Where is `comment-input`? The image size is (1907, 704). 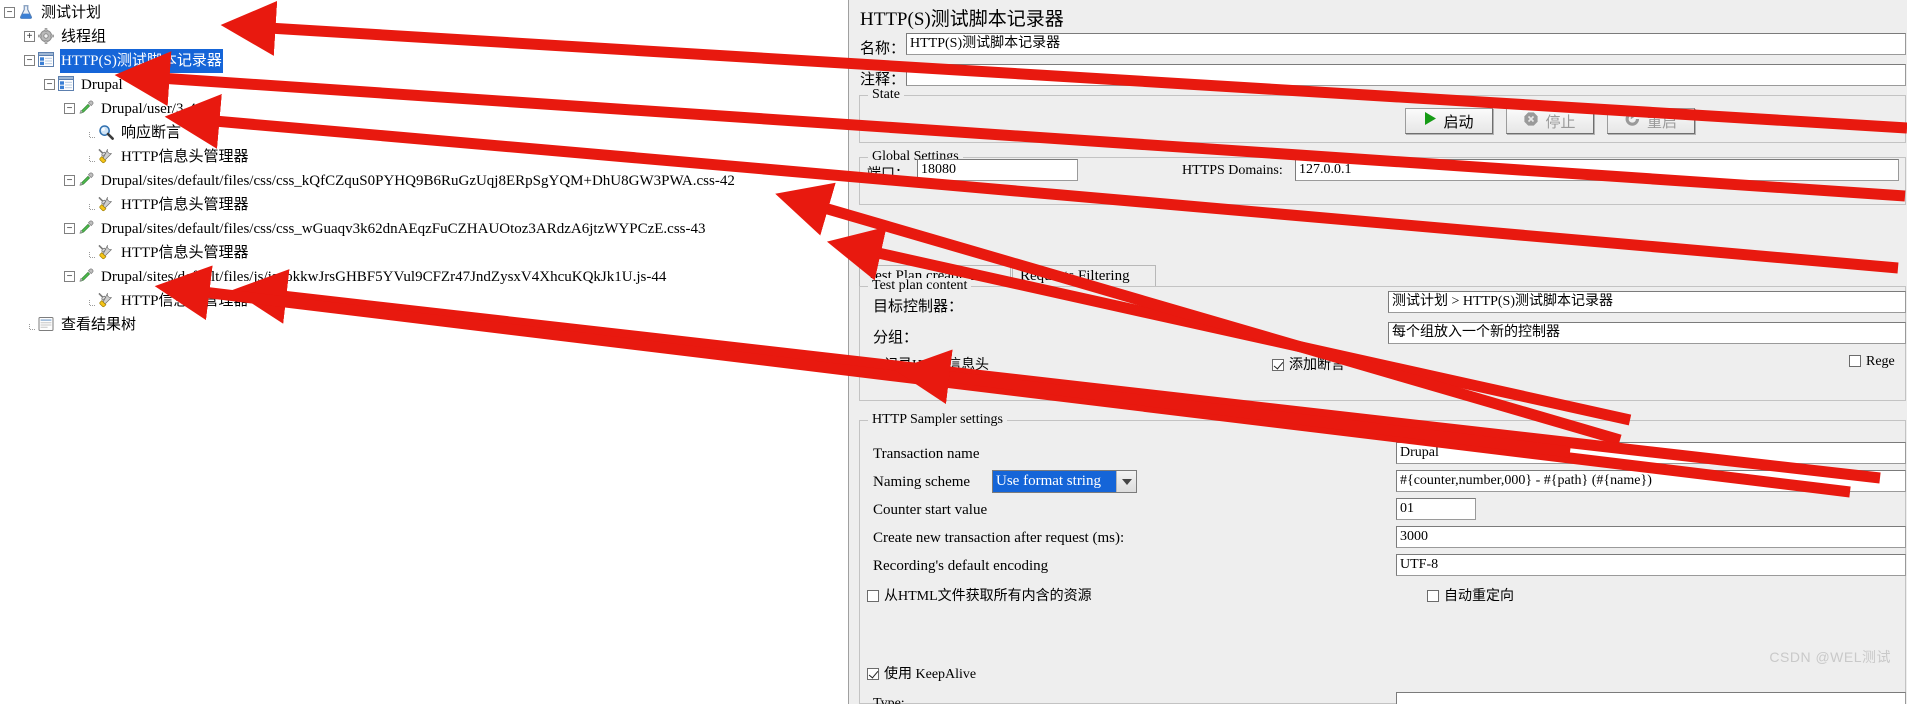 comment-input is located at coordinates (1406, 75).